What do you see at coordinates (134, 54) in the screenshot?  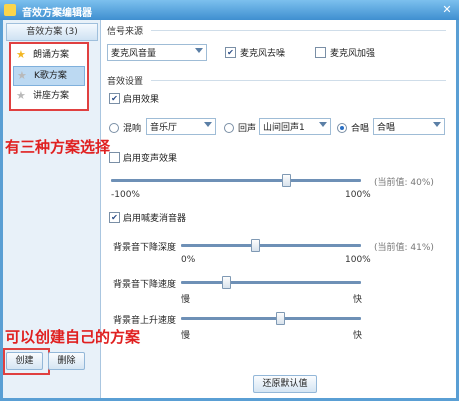 I see `signal-source-value: 麦克风音量` at bounding box center [134, 54].